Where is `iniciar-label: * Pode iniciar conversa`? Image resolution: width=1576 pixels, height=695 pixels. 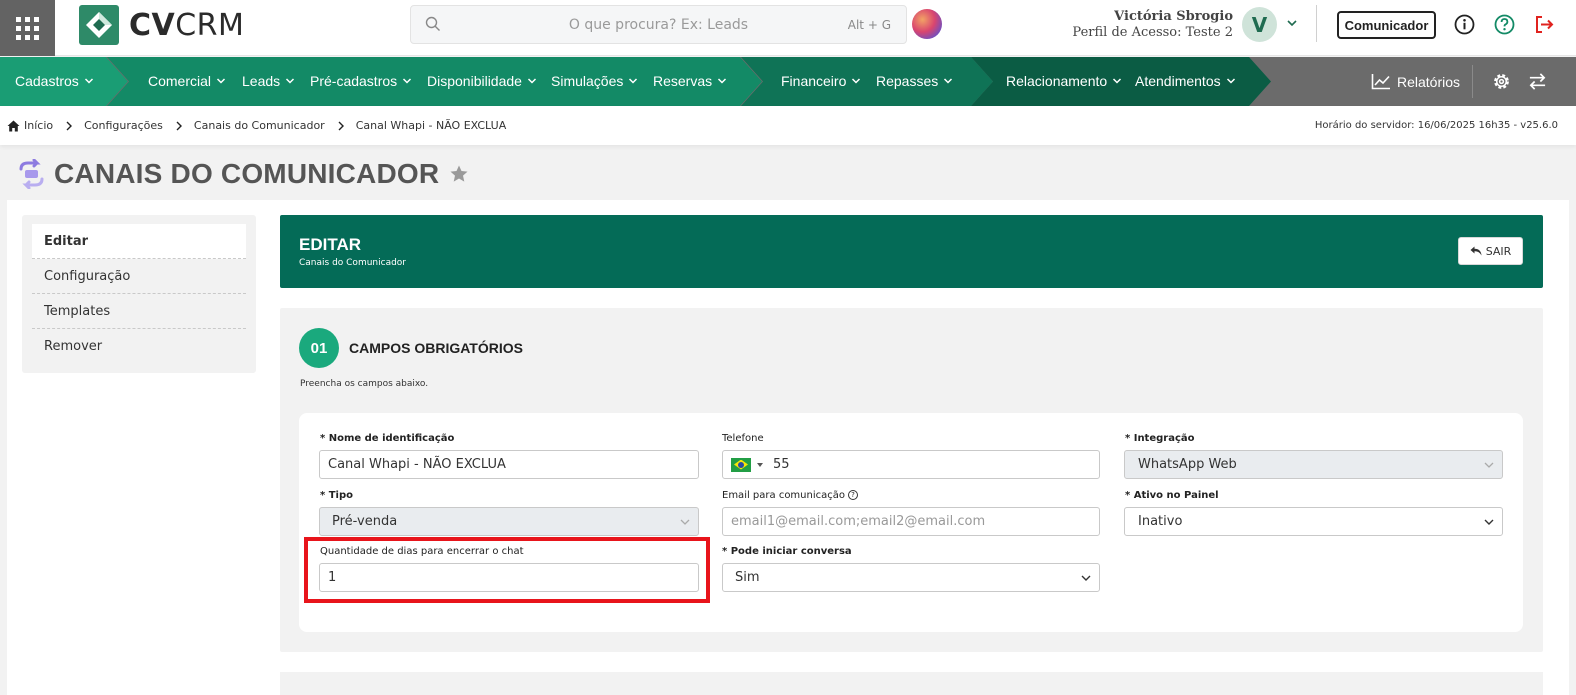 iniciar-label: * Pode iniciar conversa is located at coordinates (787, 551).